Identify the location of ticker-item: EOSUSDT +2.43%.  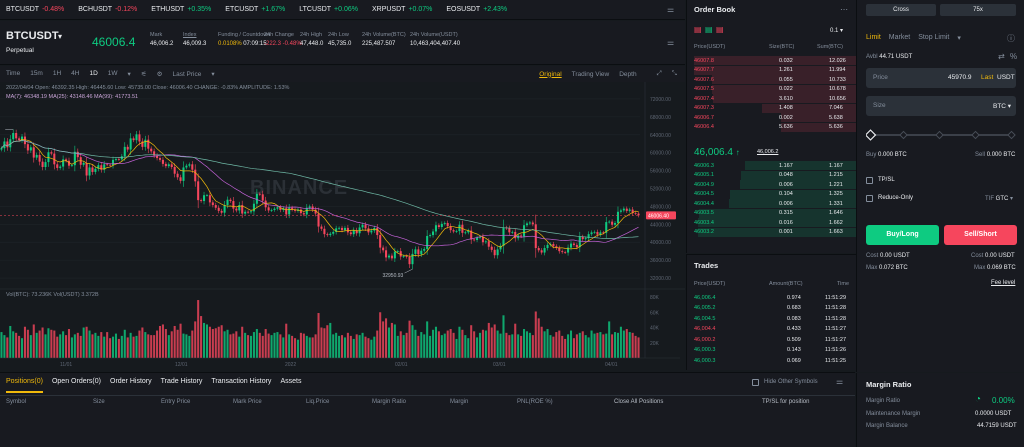
(476, 9).